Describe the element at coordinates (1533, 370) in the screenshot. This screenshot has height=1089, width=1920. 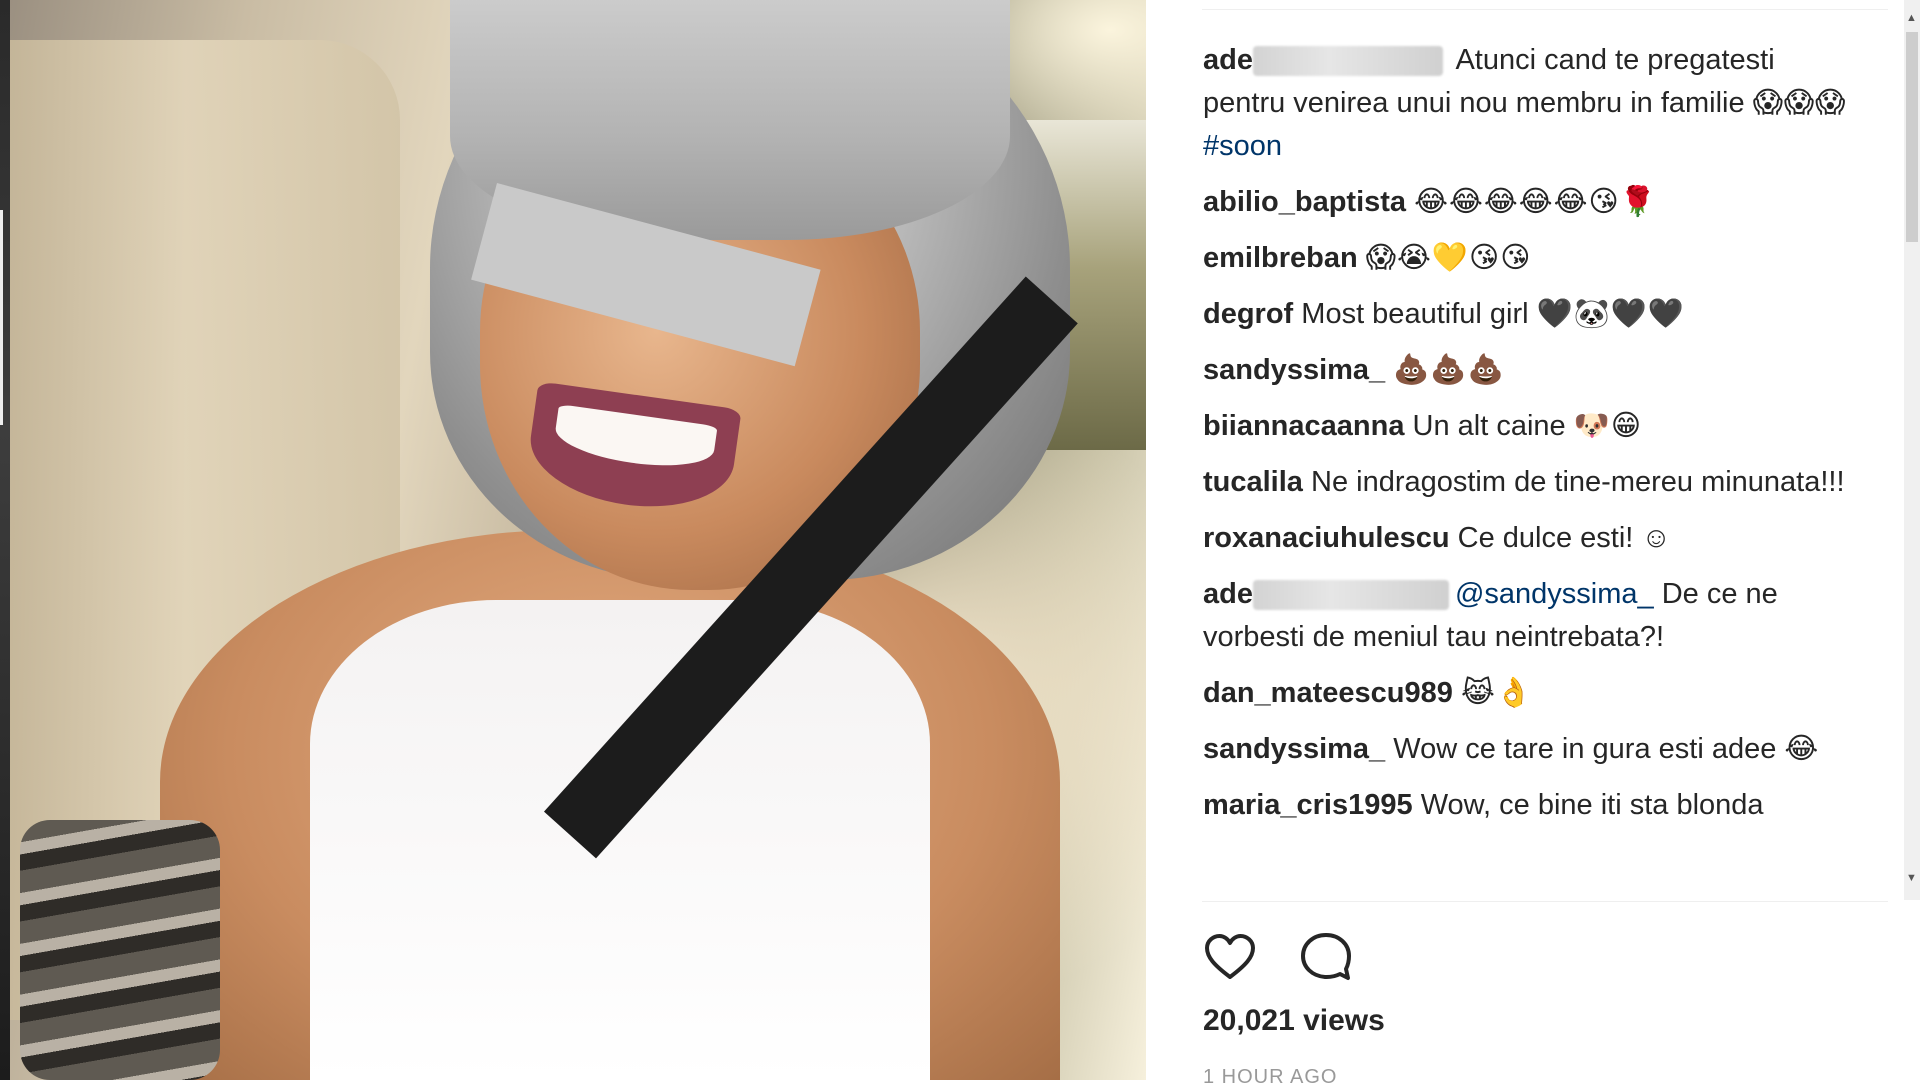
I see `comment-item: sandyssima_ 💩💩💩` at that location.